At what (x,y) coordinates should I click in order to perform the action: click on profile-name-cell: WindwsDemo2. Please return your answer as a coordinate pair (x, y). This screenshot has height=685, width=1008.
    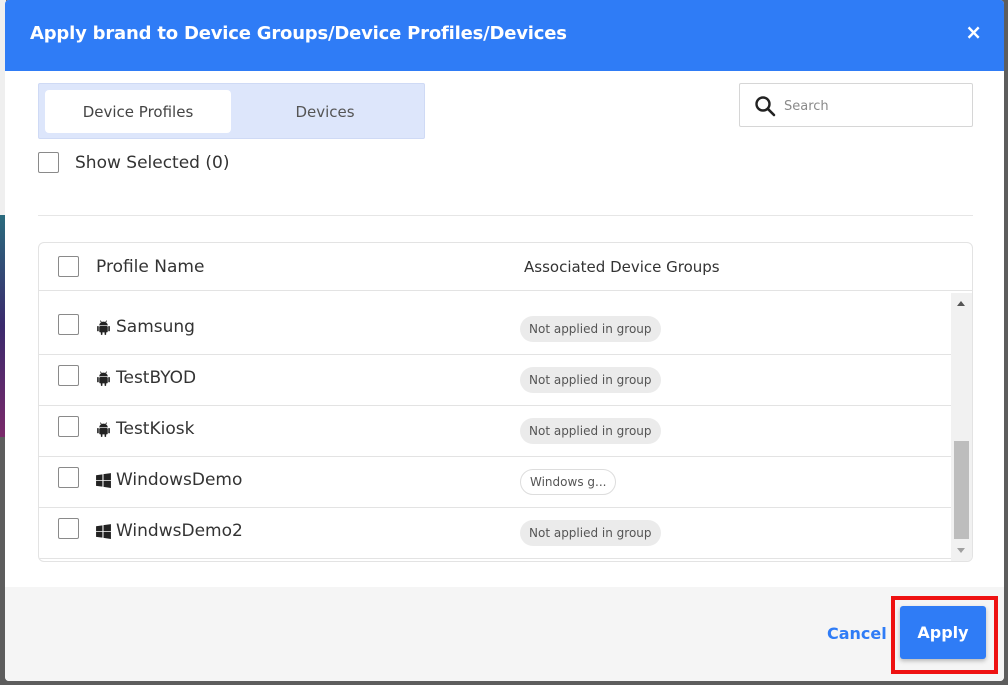
    Looking at the image, I should click on (169, 531).